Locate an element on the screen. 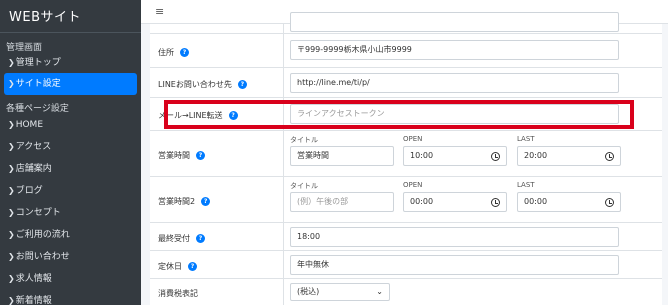  line-url-label: LINEお問い合わせ先 is located at coordinates (195, 84).